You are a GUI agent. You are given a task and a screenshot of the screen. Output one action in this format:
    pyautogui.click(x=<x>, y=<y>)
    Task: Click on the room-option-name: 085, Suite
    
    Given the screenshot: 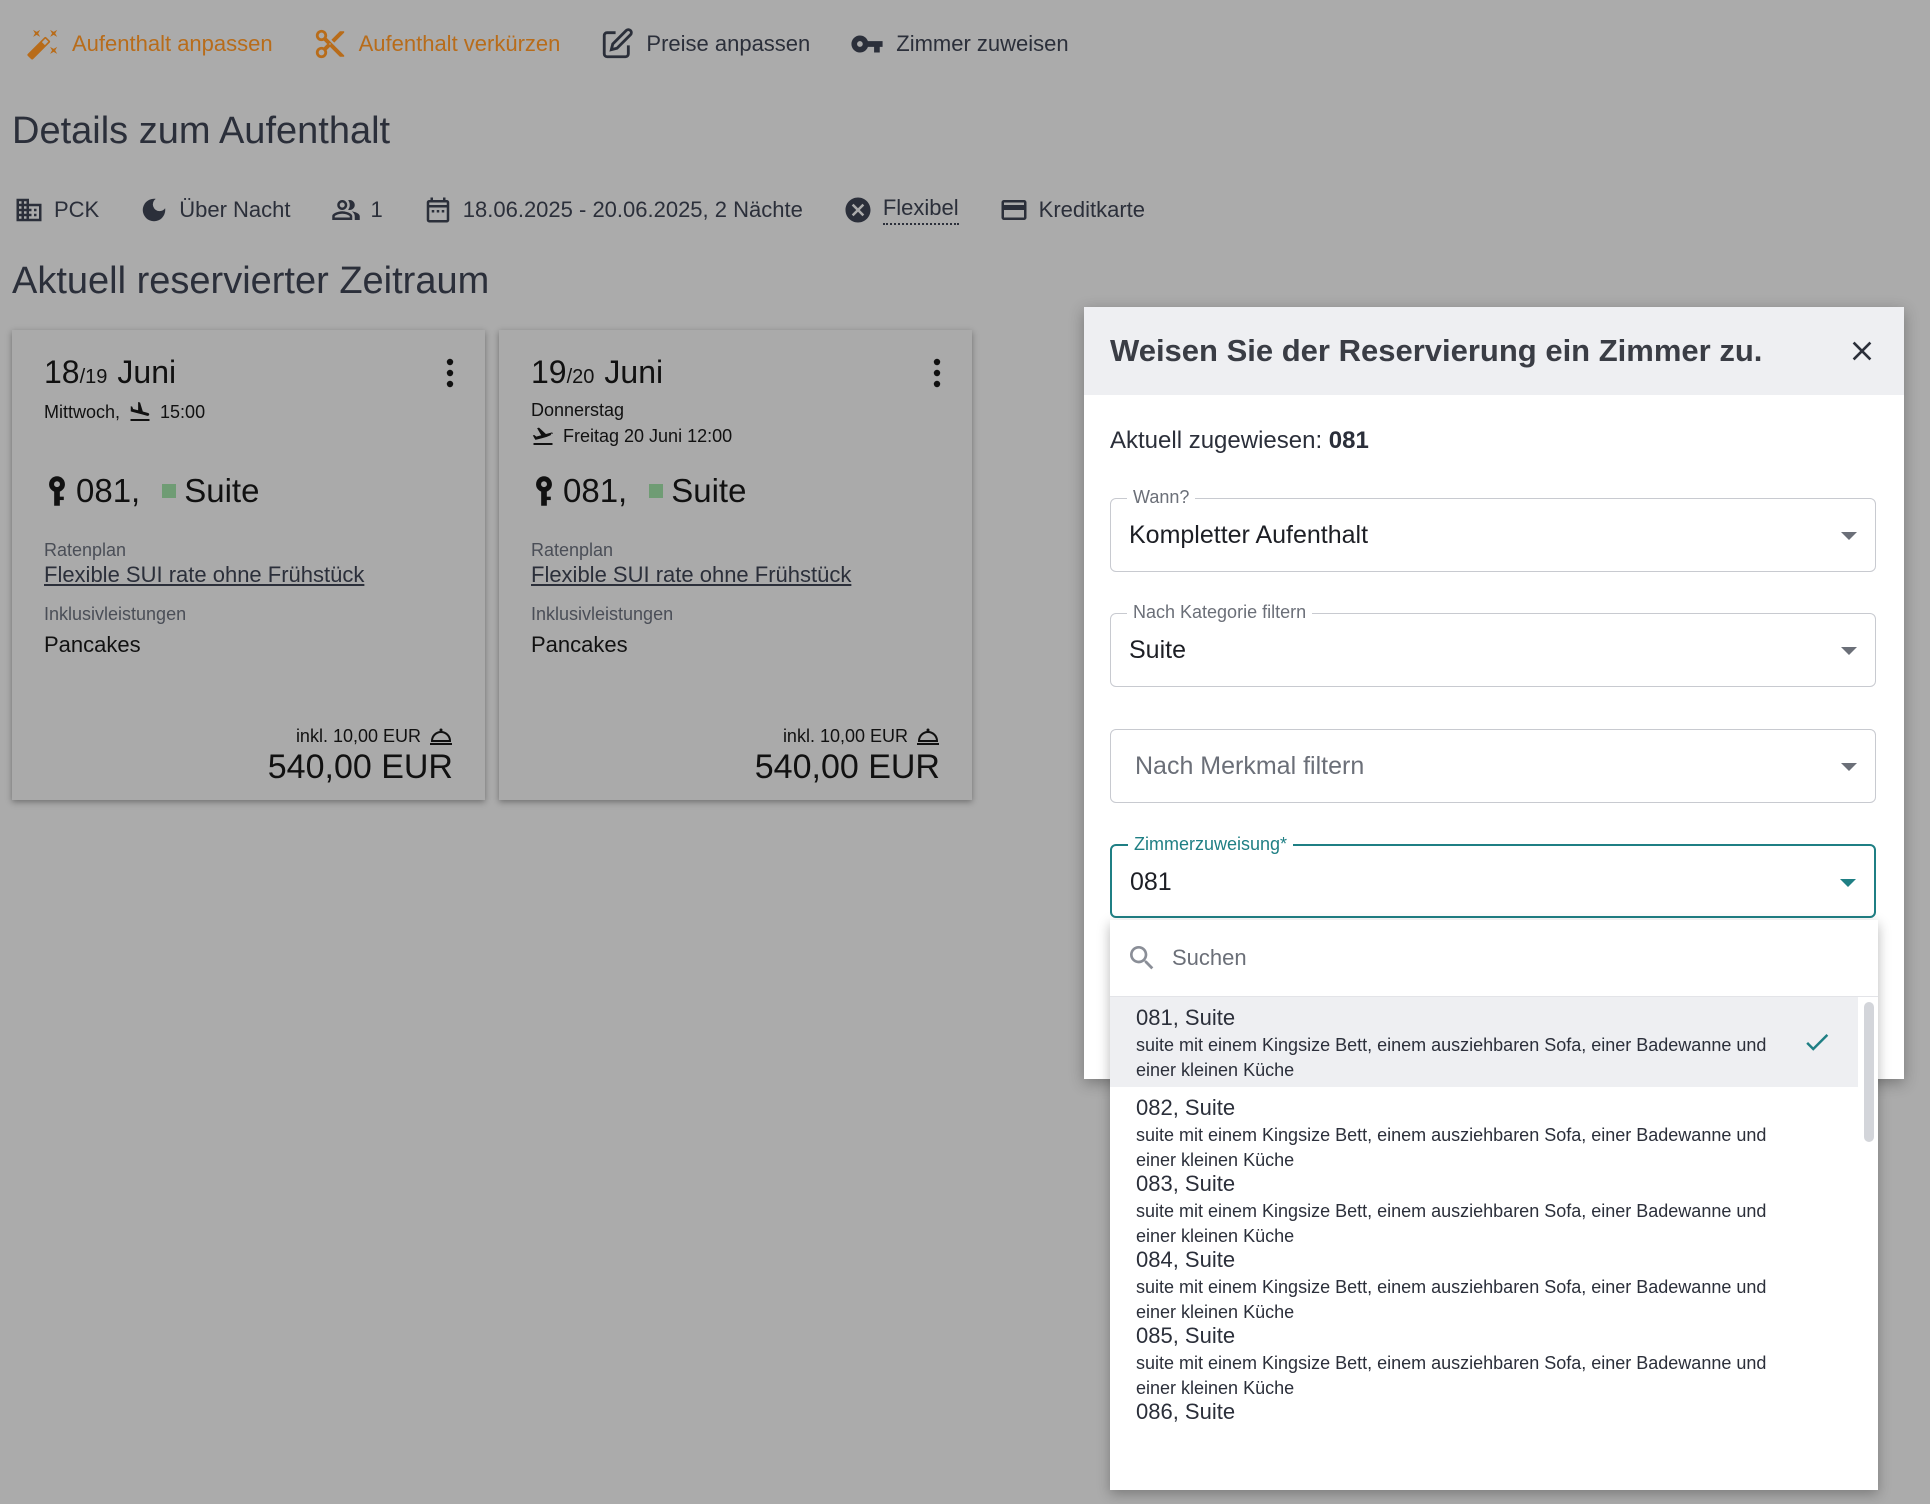 What is the action you would take?
    pyautogui.click(x=1186, y=1335)
    